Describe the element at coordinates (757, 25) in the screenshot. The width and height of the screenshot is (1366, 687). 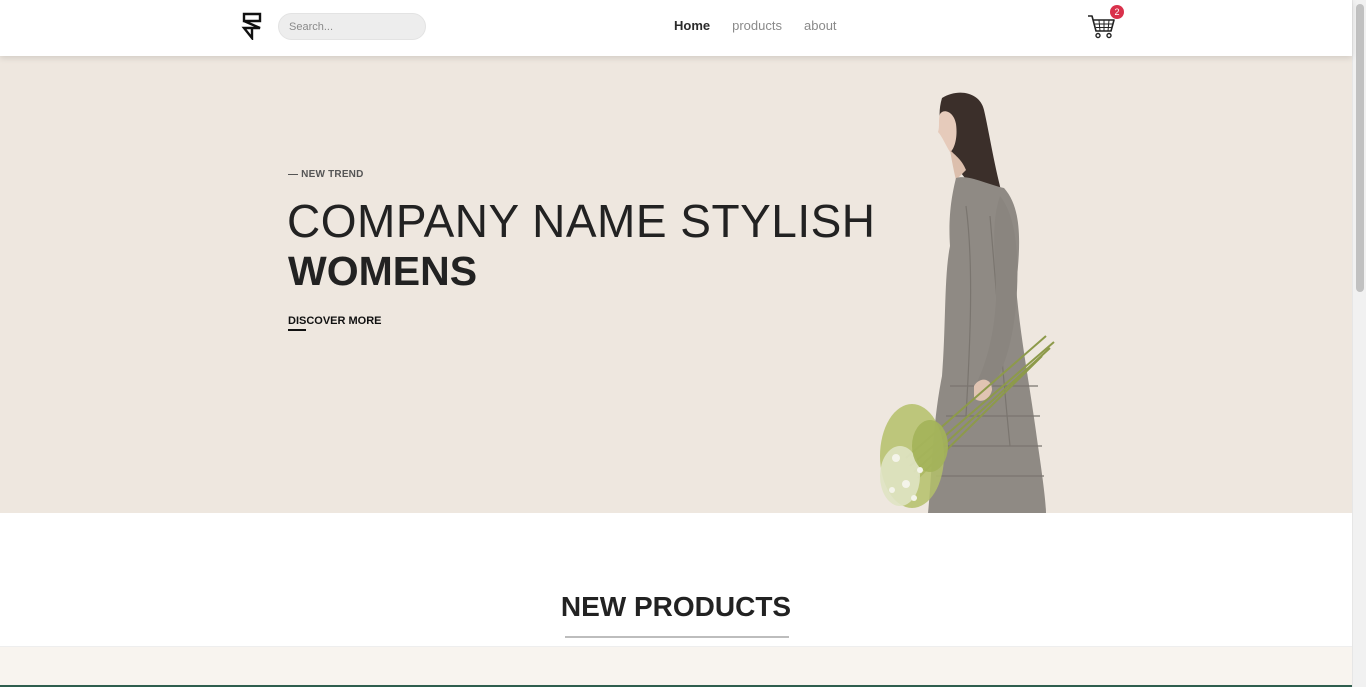
I see `nav-products-link: products` at that location.